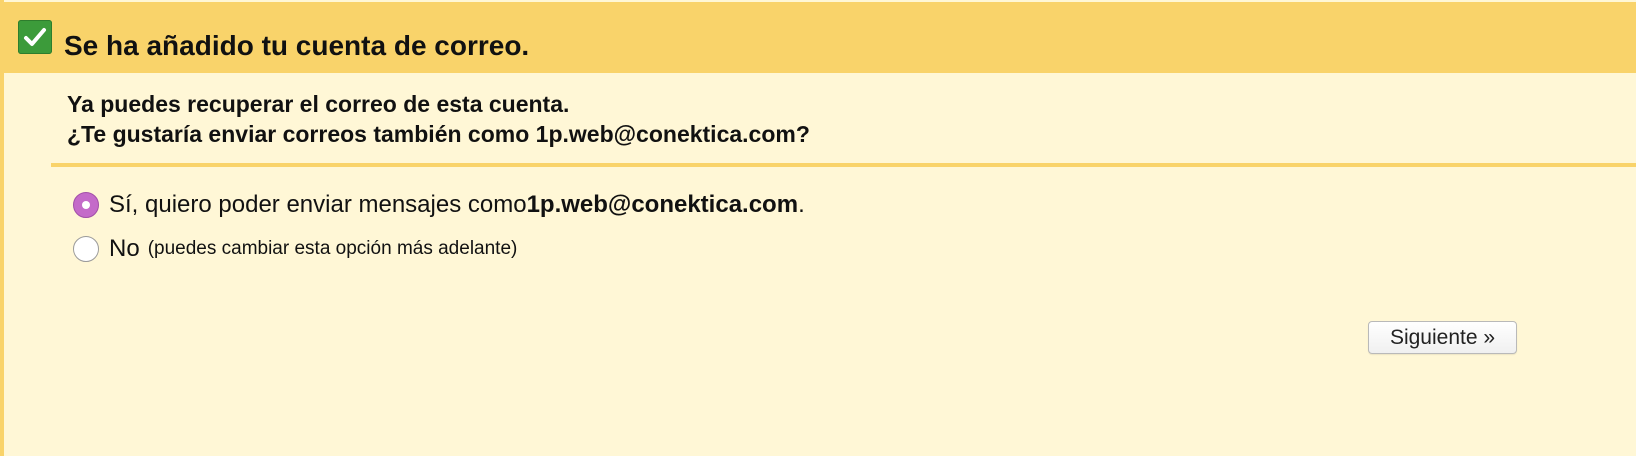 The height and width of the screenshot is (456, 1636). I want to click on page-title: Se ha añadido tu cuenta de correo., so click(297, 45).